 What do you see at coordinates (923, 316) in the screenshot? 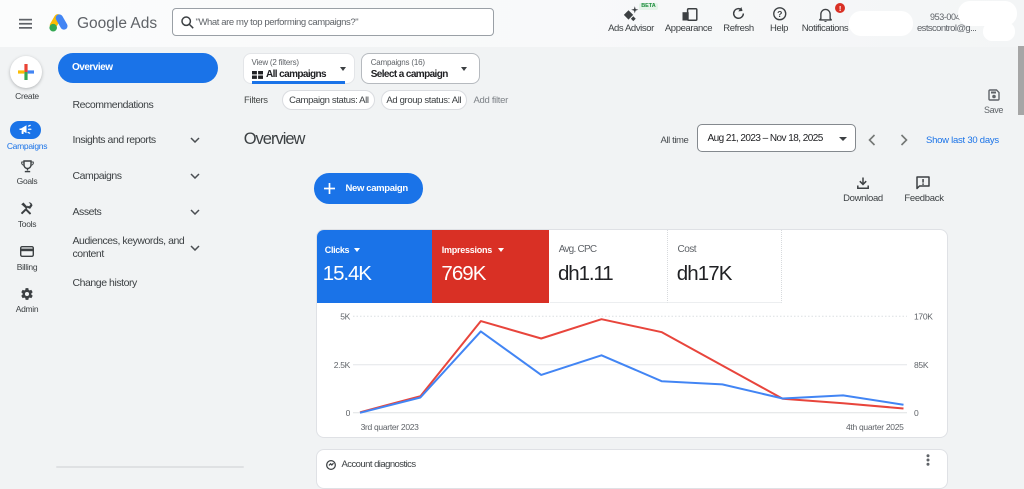
I see `svg-text: 170K` at bounding box center [923, 316].